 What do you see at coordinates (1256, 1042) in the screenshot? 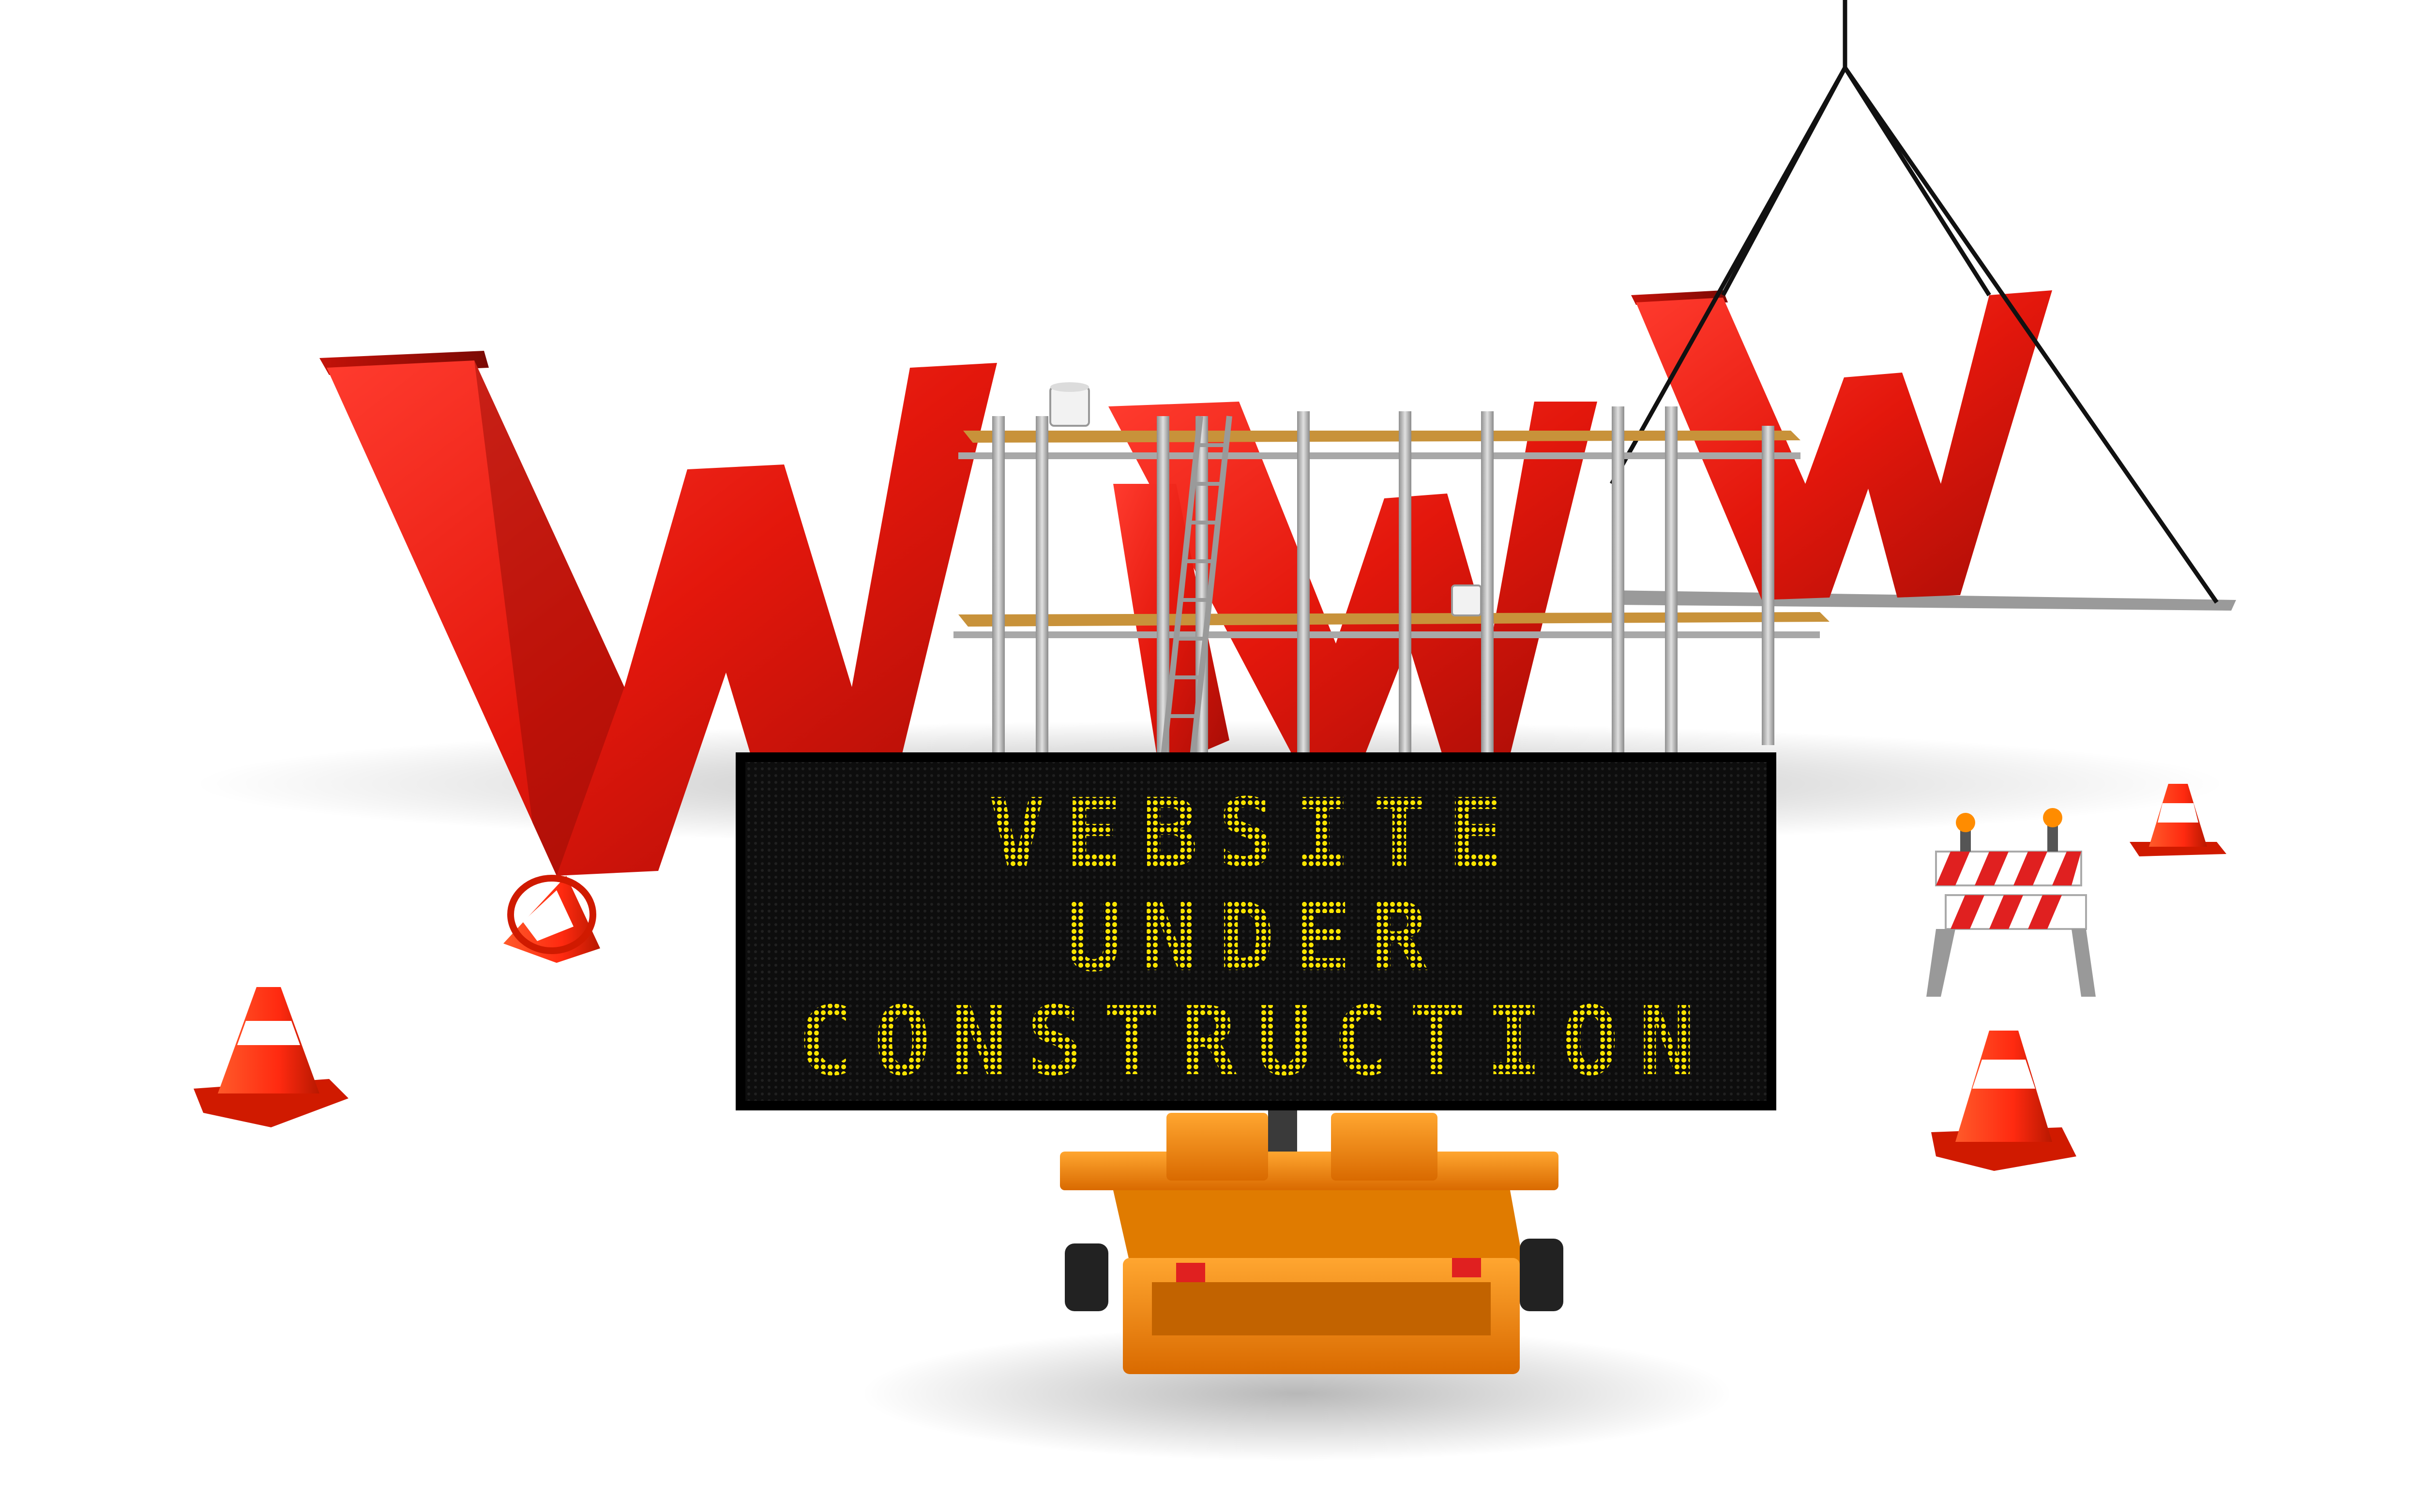
I see `sign-line-3: CONSTRUCTION` at bounding box center [1256, 1042].